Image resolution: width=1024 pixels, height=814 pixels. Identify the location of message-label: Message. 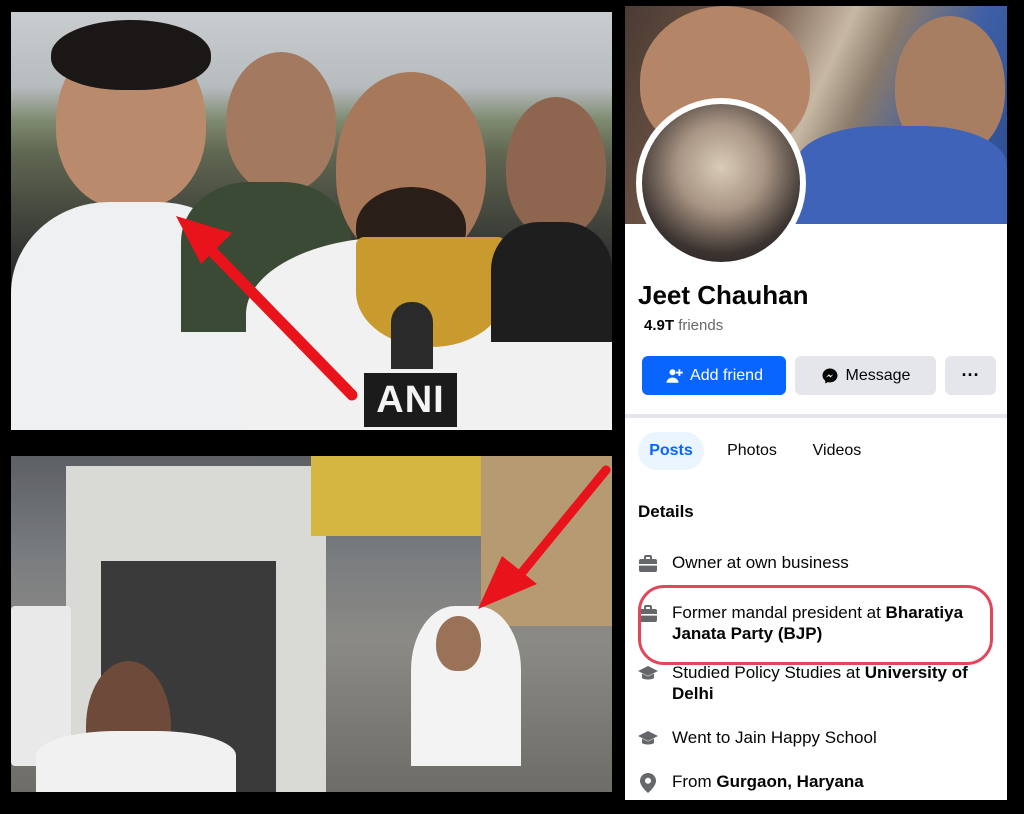
(878, 375).